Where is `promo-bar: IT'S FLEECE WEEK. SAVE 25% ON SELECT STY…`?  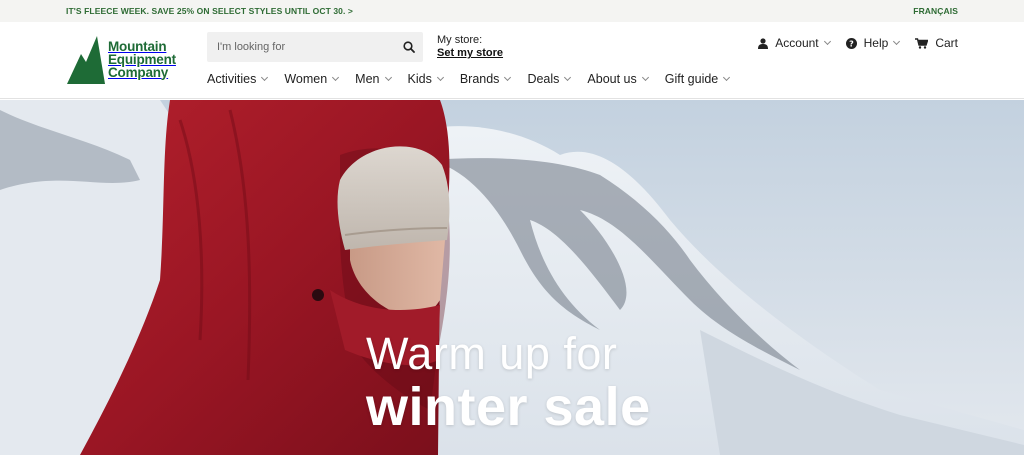 promo-bar: IT'S FLEECE WEEK. SAVE 25% ON SELECT STY… is located at coordinates (512, 11).